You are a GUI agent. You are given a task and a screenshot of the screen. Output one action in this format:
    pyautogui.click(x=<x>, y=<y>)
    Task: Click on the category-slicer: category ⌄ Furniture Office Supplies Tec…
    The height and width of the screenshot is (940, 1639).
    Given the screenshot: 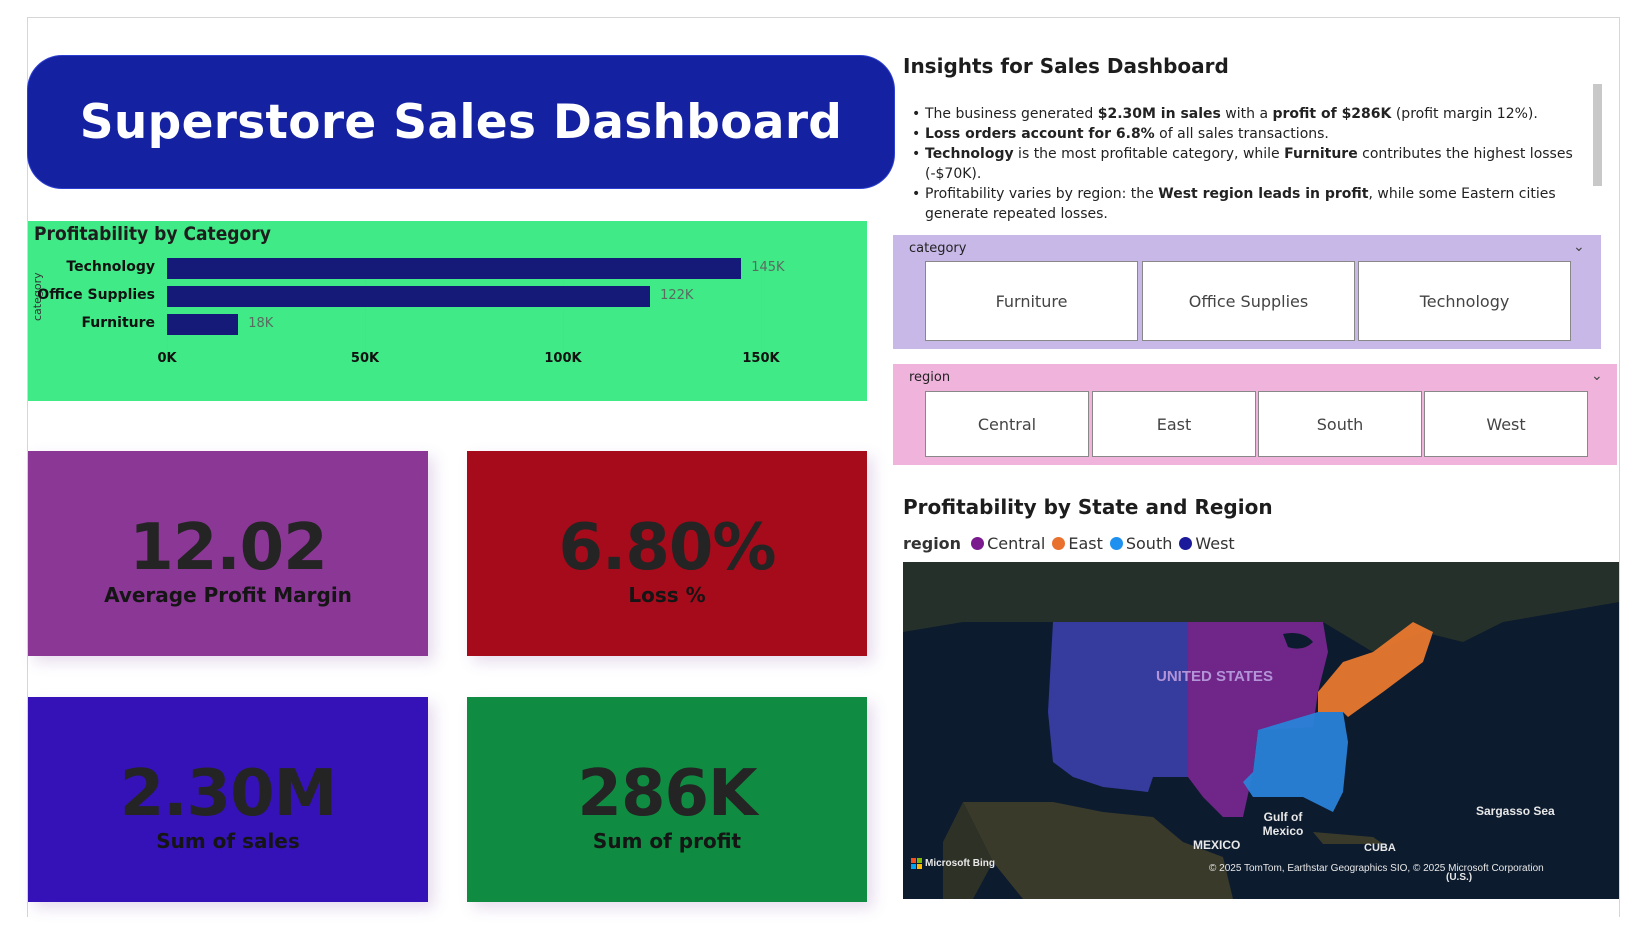 What is the action you would take?
    pyautogui.click(x=1247, y=292)
    